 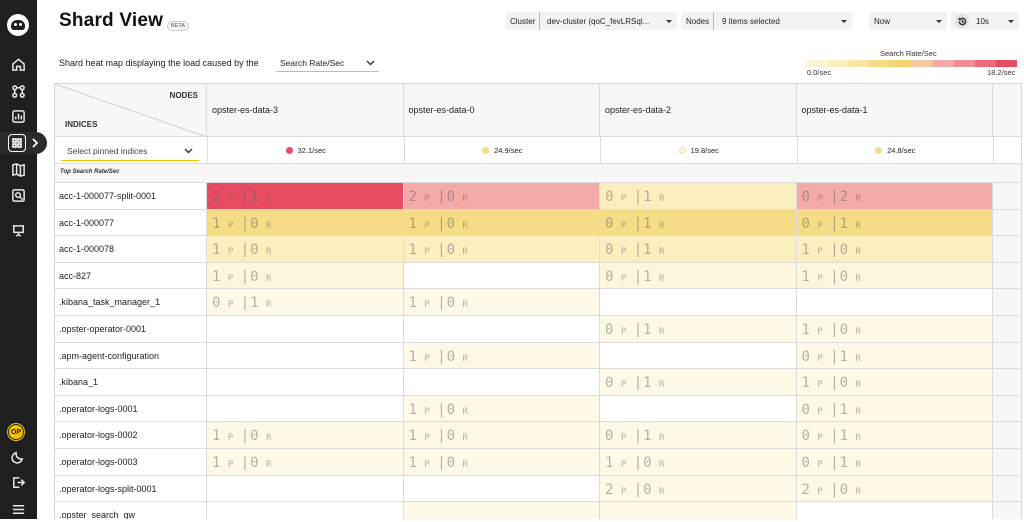 What do you see at coordinates (698, 110) in the screenshot?
I see `node-column-header: opster-es-data-2` at bounding box center [698, 110].